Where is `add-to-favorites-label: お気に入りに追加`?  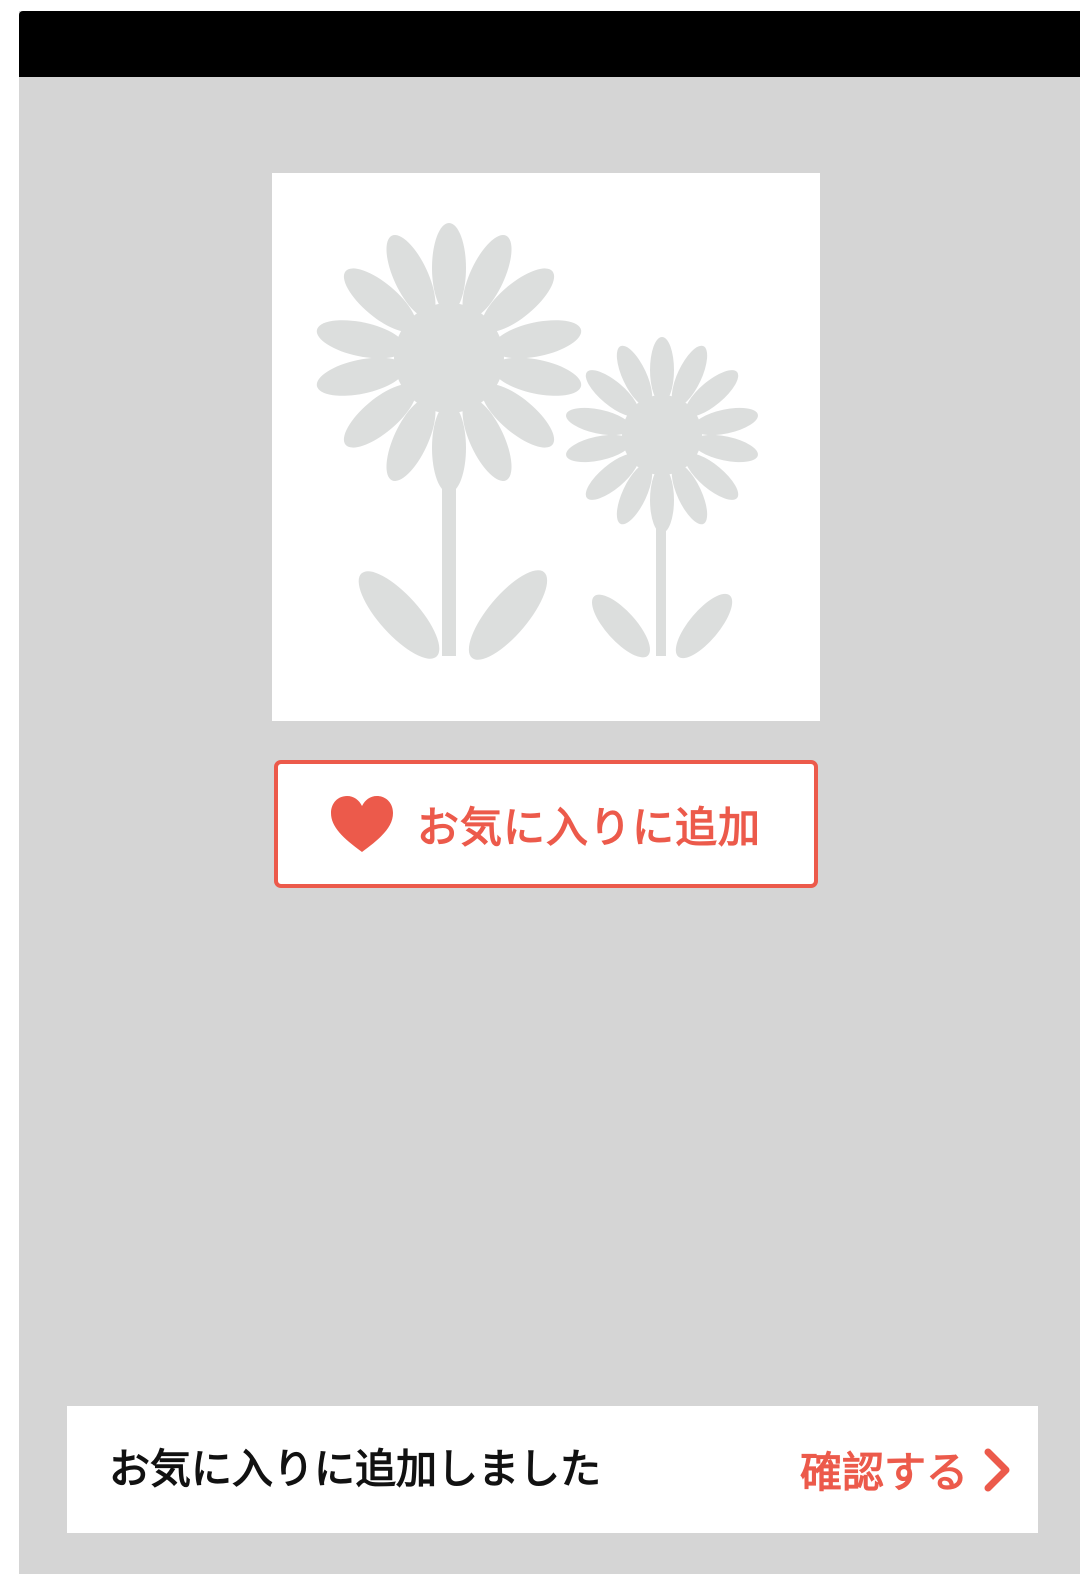 add-to-favorites-label: お気に入りに追加 is located at coordinates (588, 827).